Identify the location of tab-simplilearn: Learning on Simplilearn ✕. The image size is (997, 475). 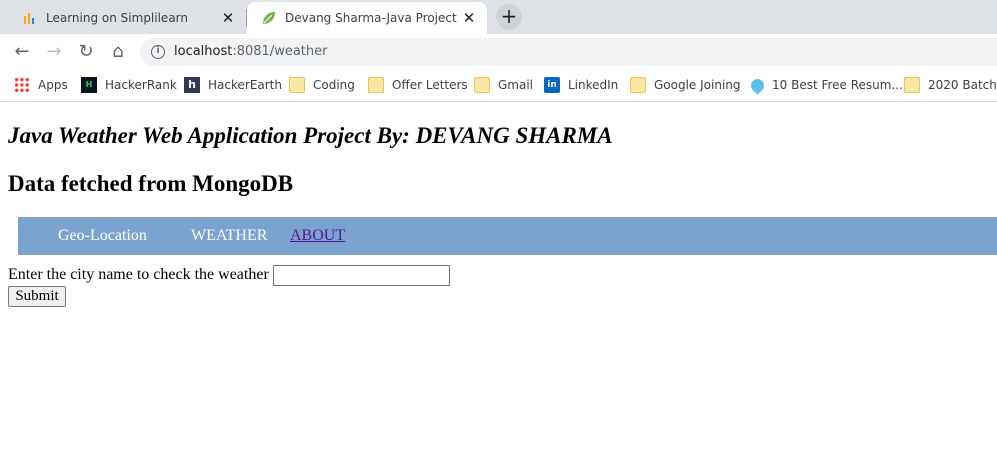
(127, 18).